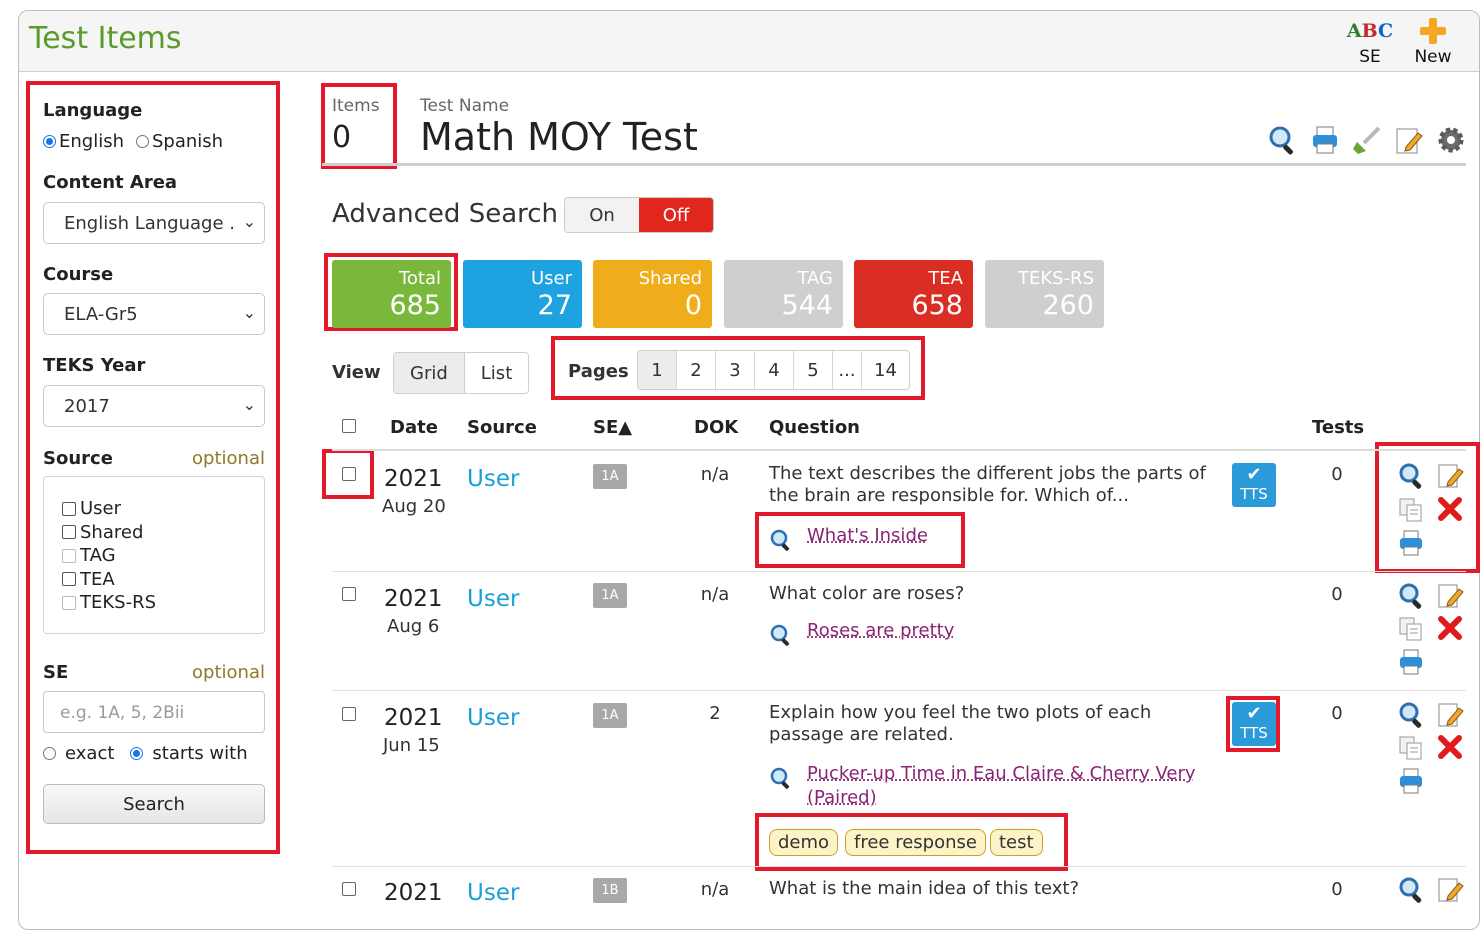  I want to click on stat-tea: TEA 658, so click(913, 294).